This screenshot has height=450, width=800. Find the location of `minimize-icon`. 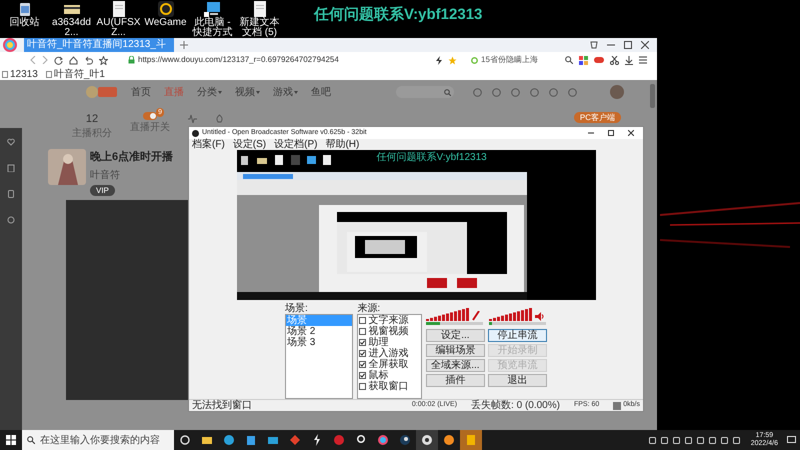

minimize-icon is located at coordinates (591, 133).